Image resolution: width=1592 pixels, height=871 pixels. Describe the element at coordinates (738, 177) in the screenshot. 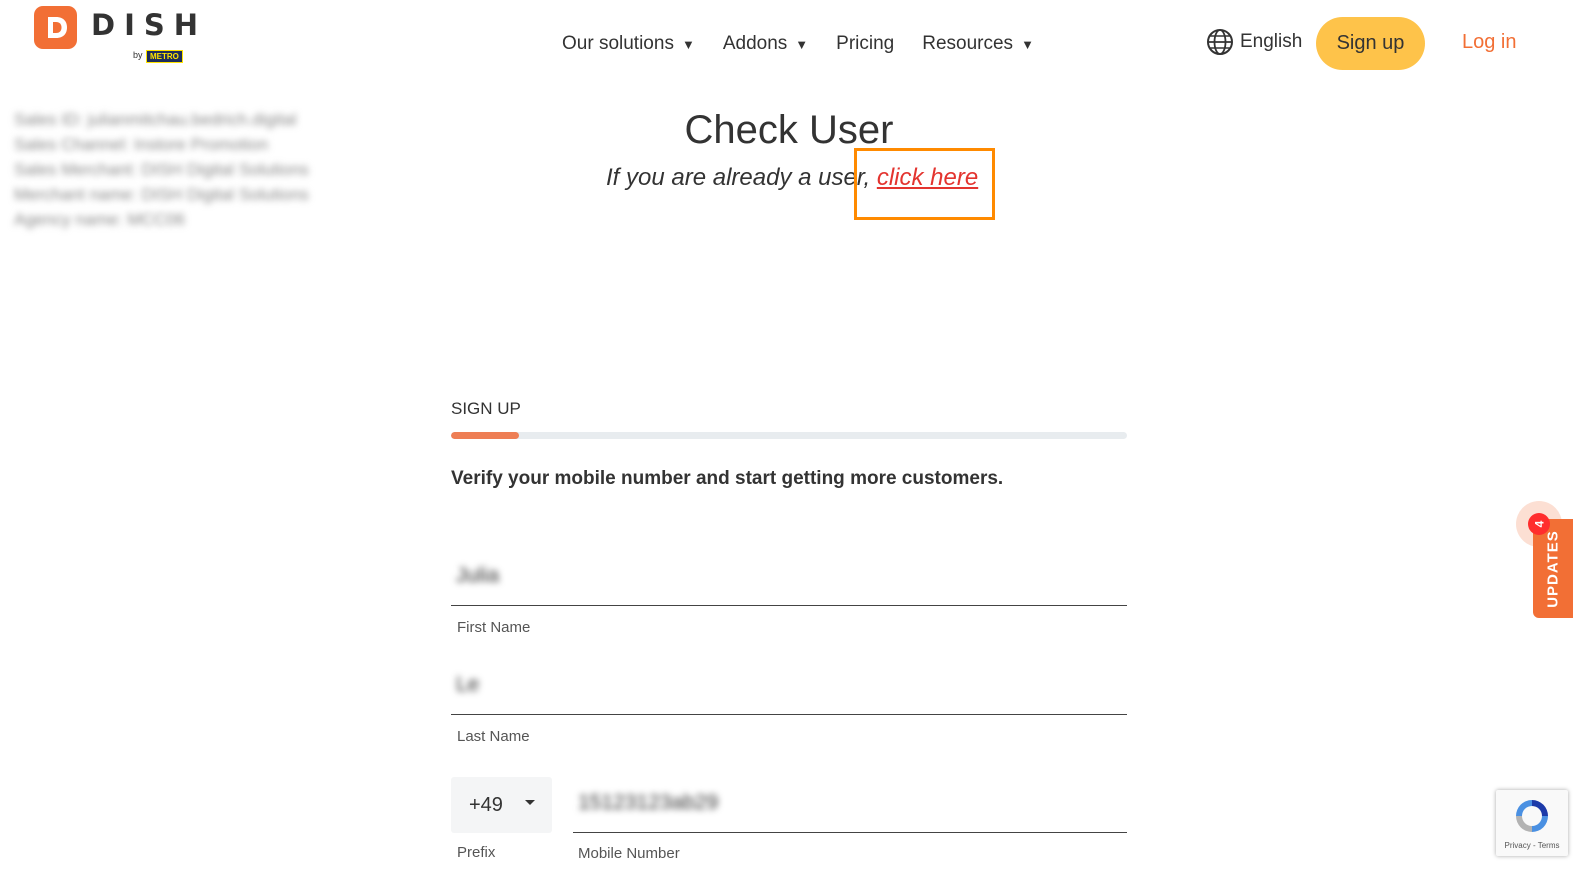

I see `check-user-prefix: If you are already a user,` at that location.